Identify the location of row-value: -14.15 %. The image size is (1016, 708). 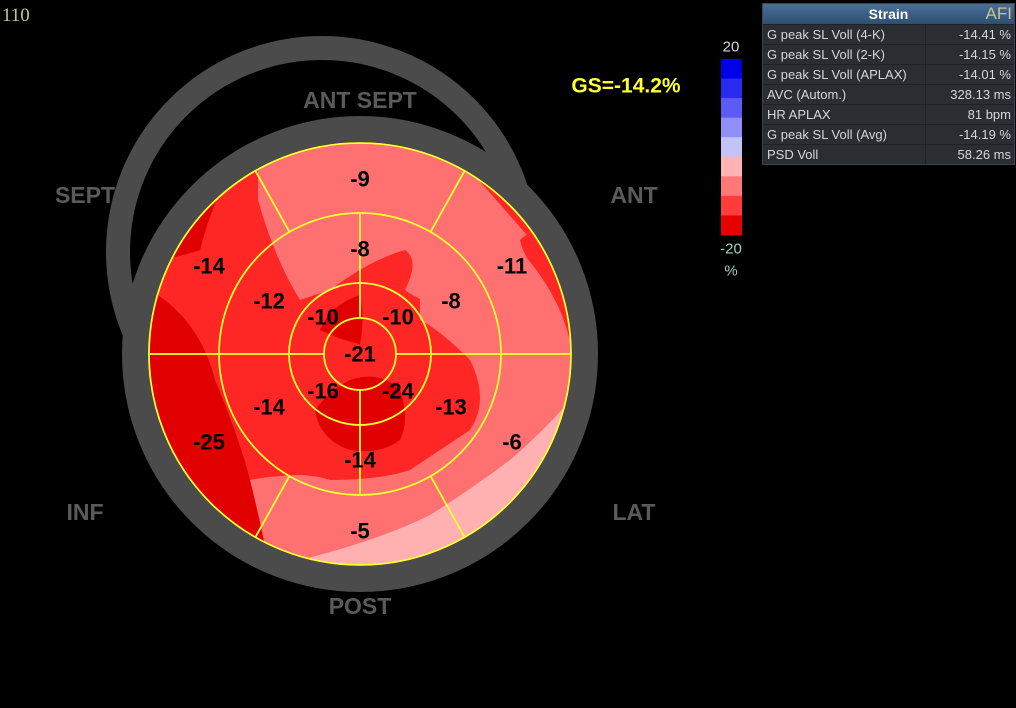
(984, 54).